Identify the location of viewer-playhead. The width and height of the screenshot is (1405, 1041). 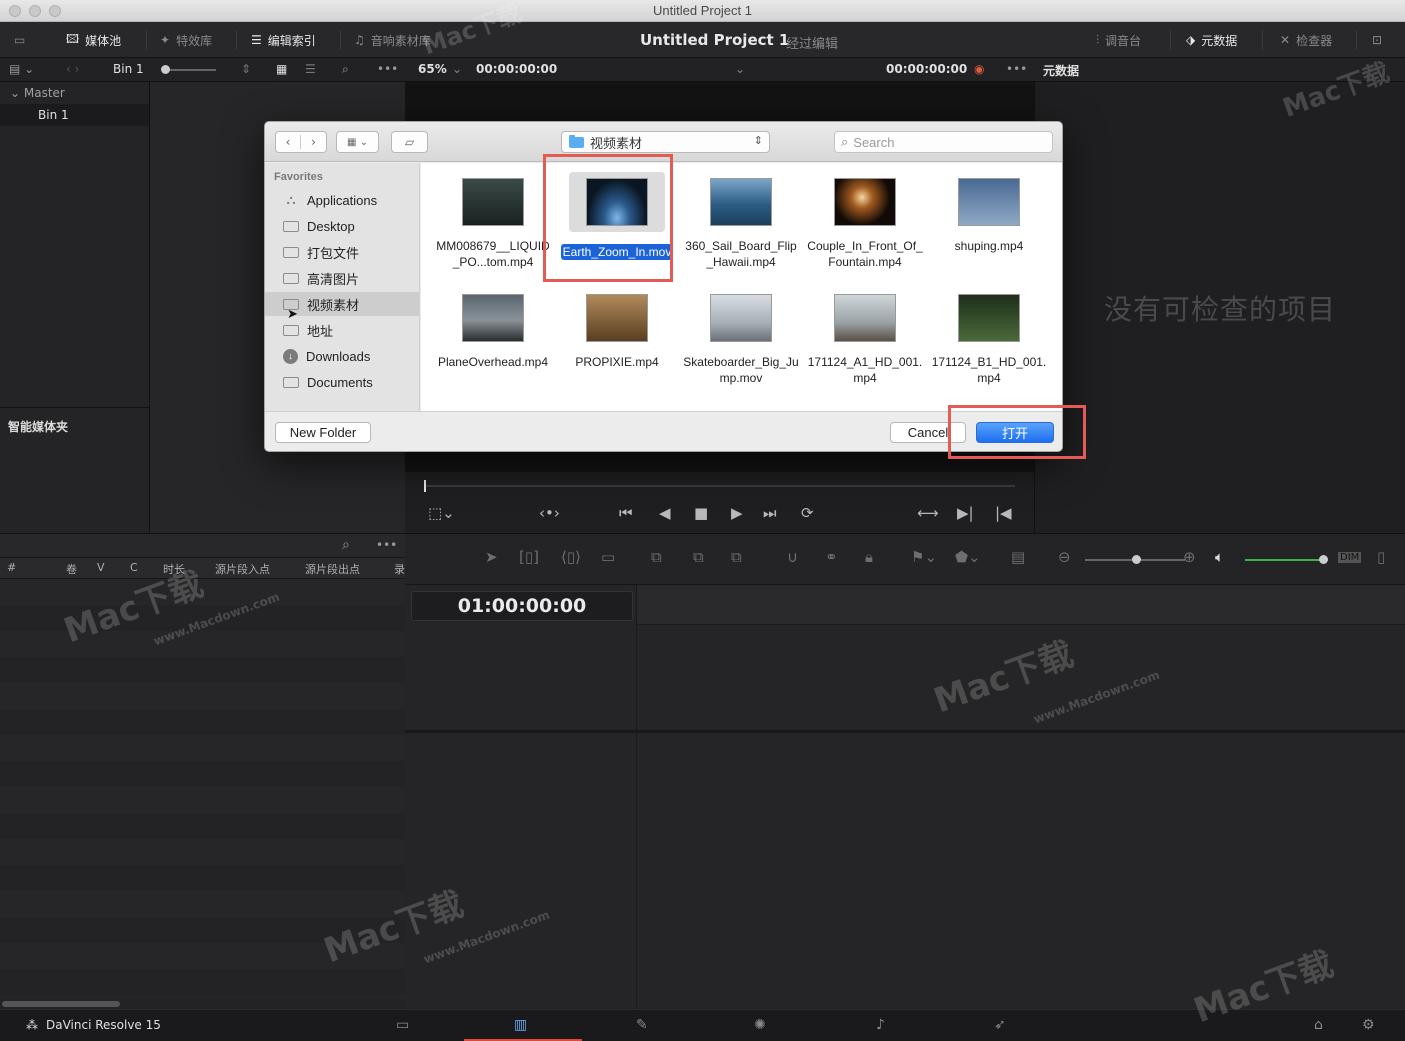
(425, 486).